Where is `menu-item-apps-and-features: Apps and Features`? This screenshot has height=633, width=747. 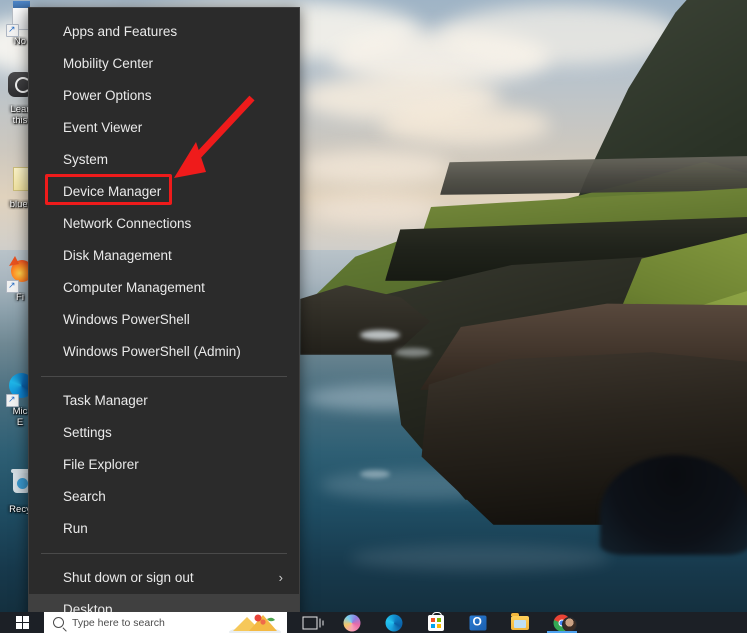
menu-item-apps-and-features: Apps and Features is located at coordinates (164, 32).